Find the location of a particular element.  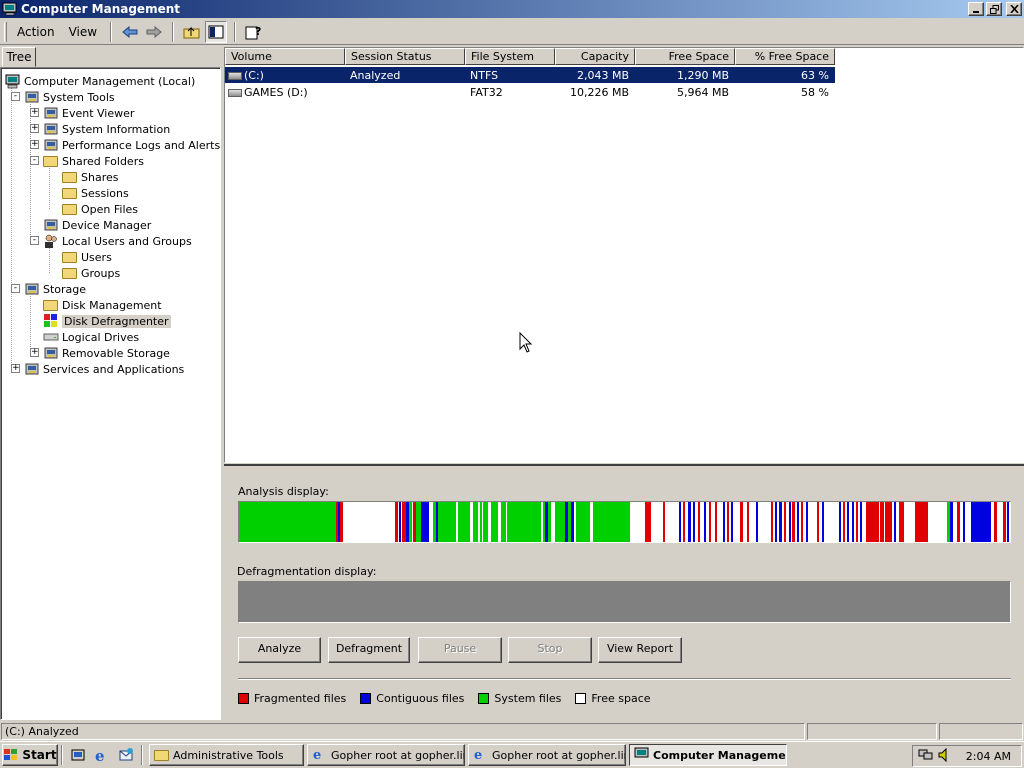

tree-item-open-files: Open Files is located at coordinates (100, 209).